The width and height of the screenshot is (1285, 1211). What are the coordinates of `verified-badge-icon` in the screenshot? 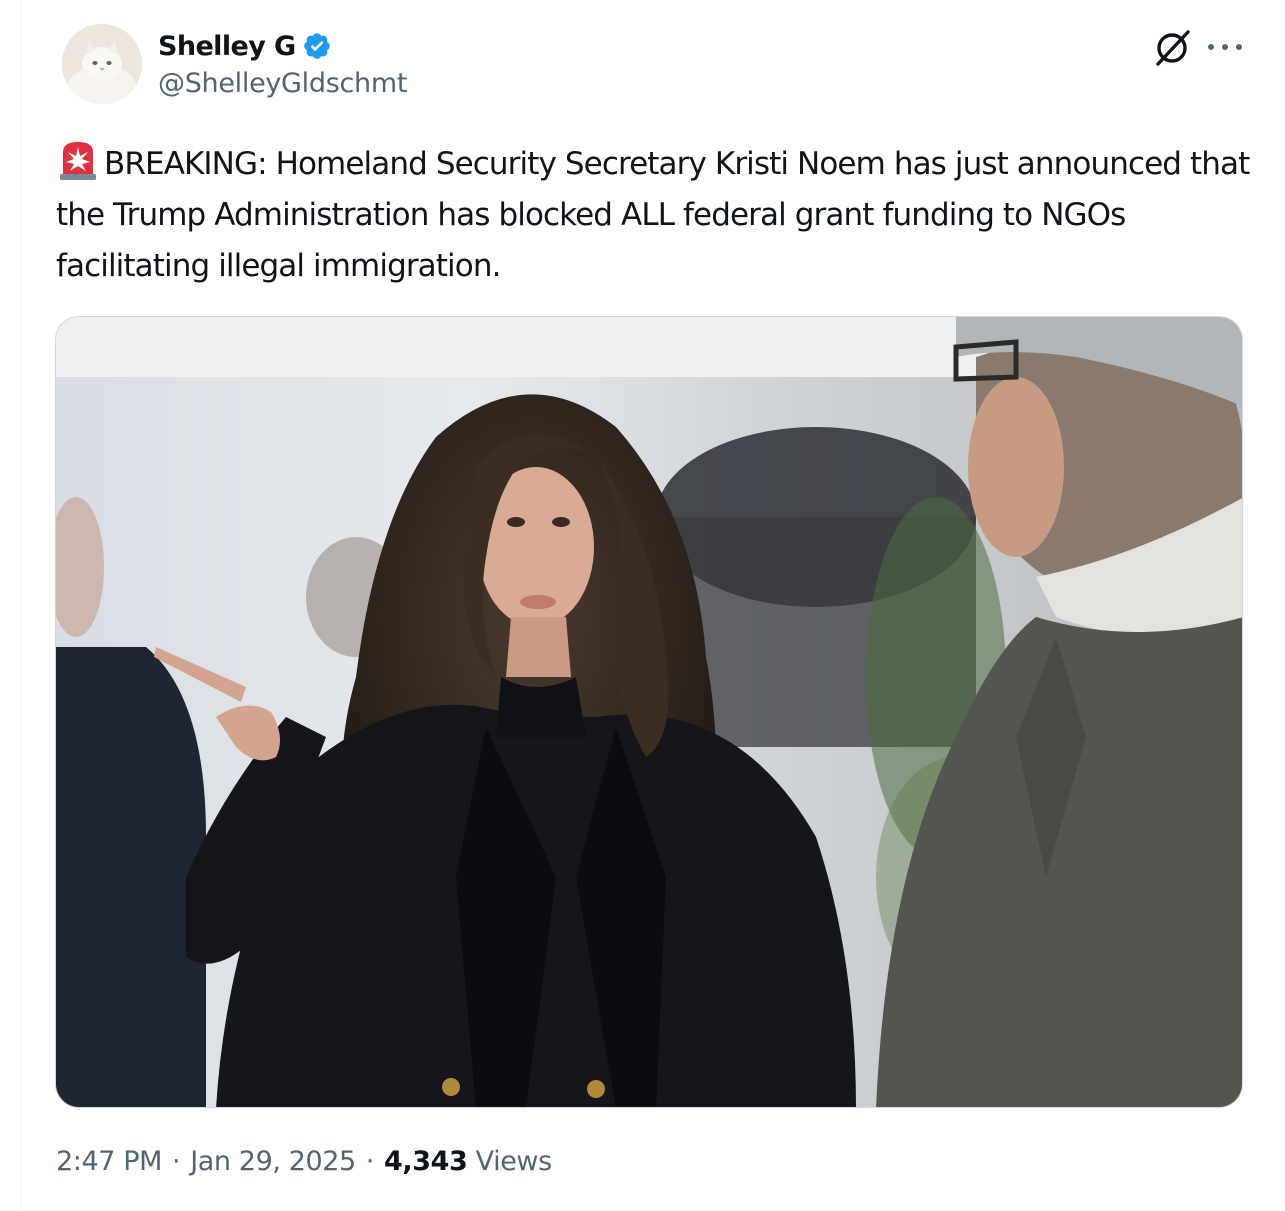 It's located at (317, 46).